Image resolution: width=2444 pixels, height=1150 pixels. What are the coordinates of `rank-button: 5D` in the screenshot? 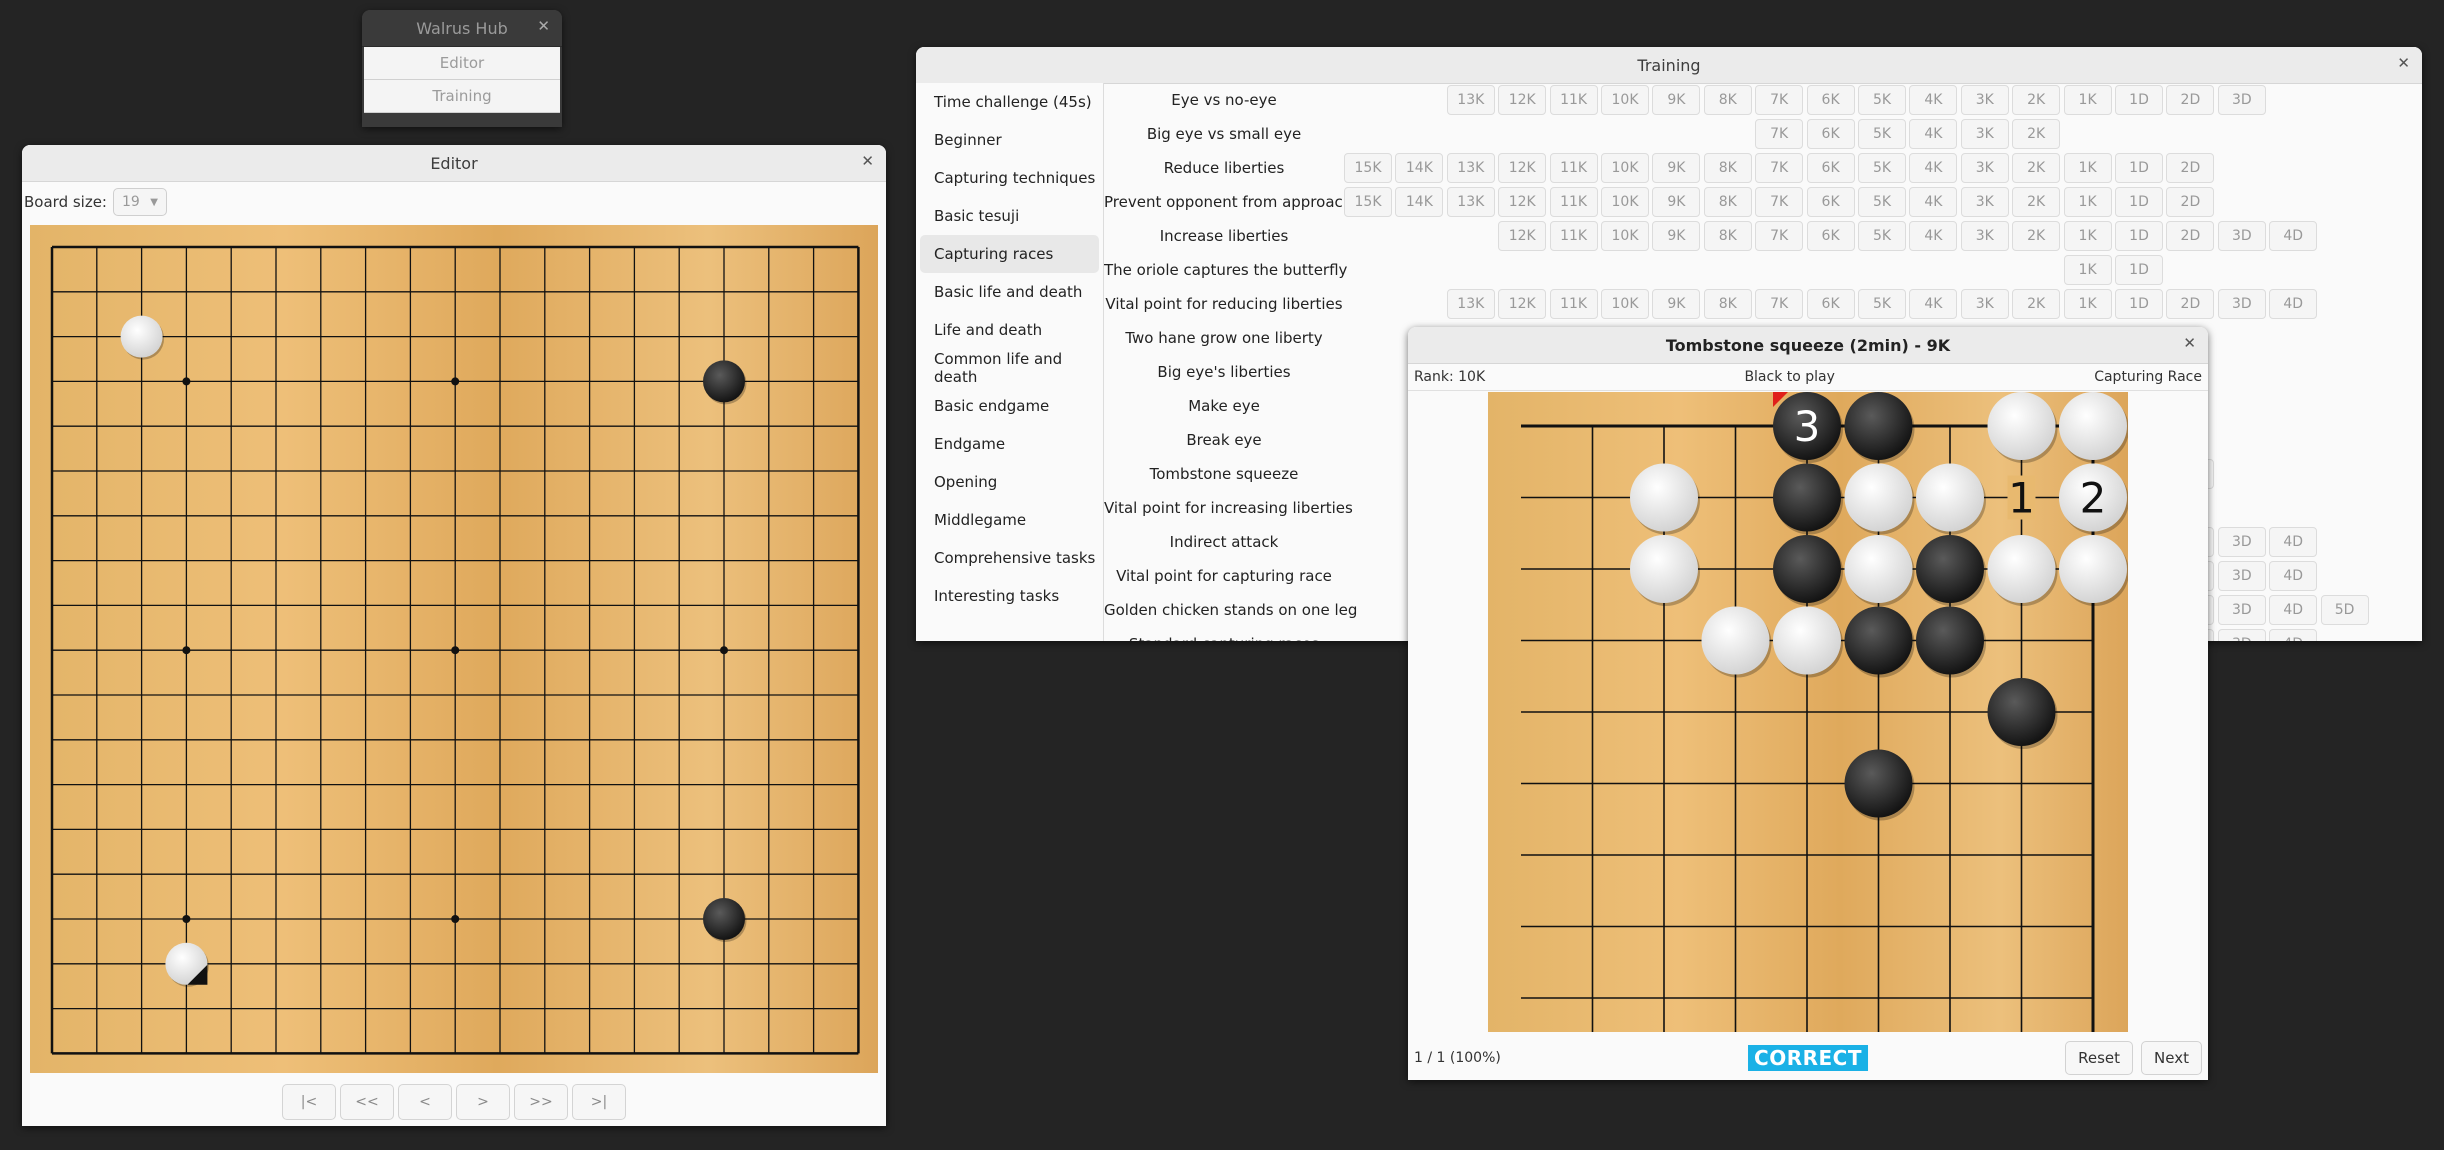 It's located at (2344, 610).